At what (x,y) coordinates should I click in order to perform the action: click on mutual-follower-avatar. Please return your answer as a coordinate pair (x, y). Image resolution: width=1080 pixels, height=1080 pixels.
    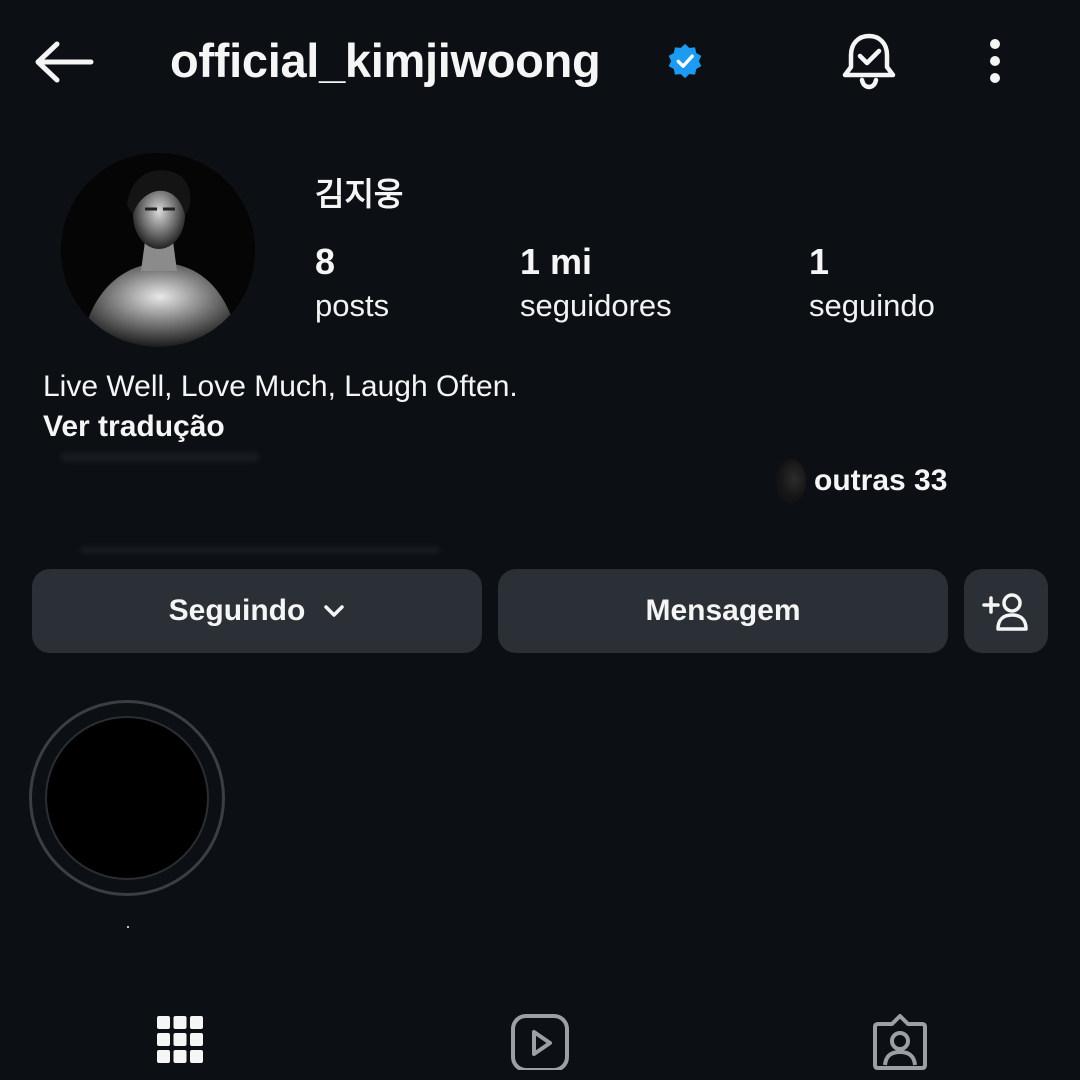
    Looking at the image, I should click on (791, 481).